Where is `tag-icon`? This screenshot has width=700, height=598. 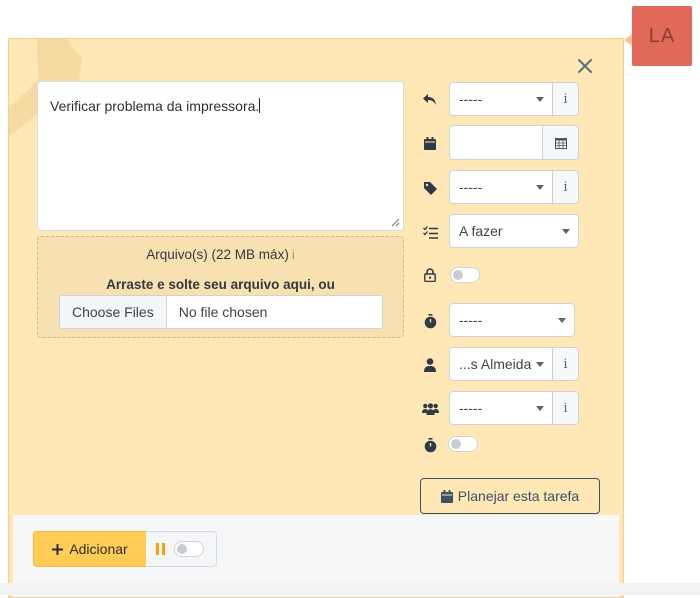 tag-icon is located at coordinates (430, 188).